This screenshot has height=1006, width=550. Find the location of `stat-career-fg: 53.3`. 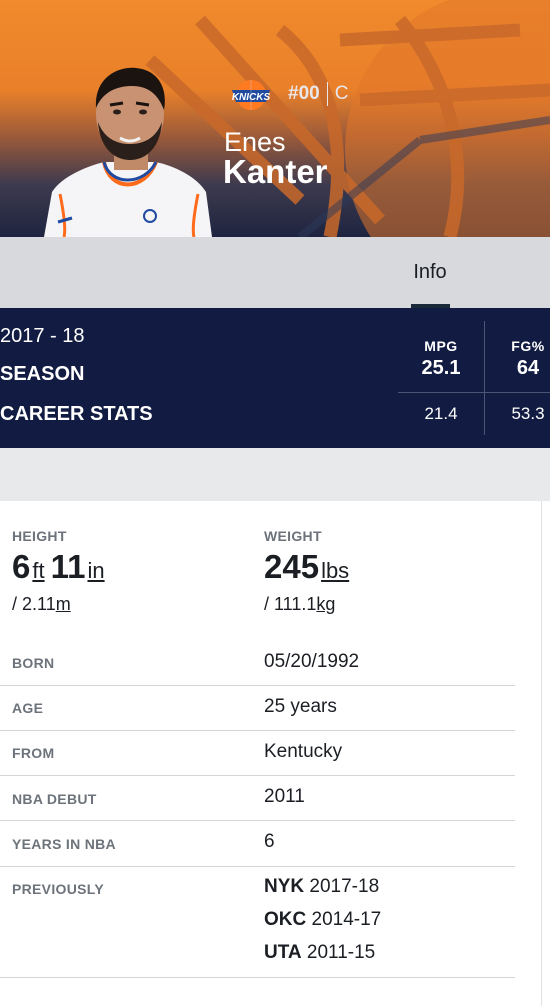

stat-career-fg: 53.3 is located at coordinates (528, 413).